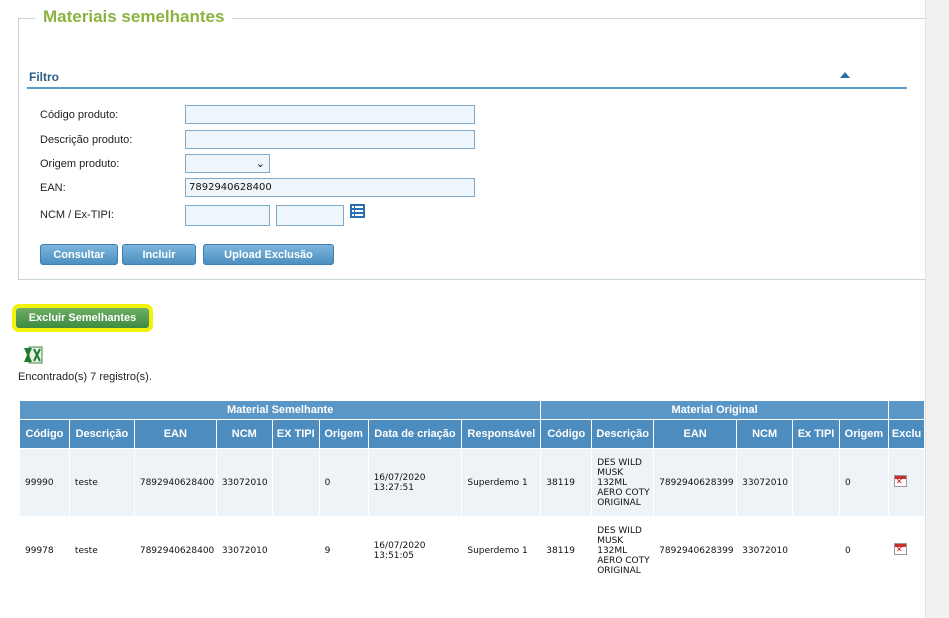 The height and width of the screenshot is (618, 949). I want to click on filter-header: Filtro, so click(467, 79).